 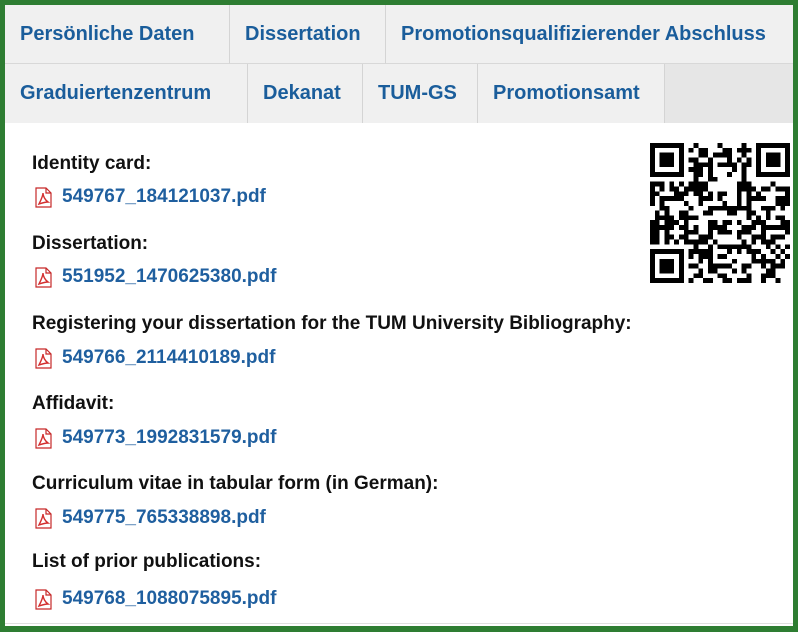 What do you see at coordinates (126, 93) in the screenshot?
I see `tab-graduate-center: Graduiertenzentrum` at bounding box center [126, 93].